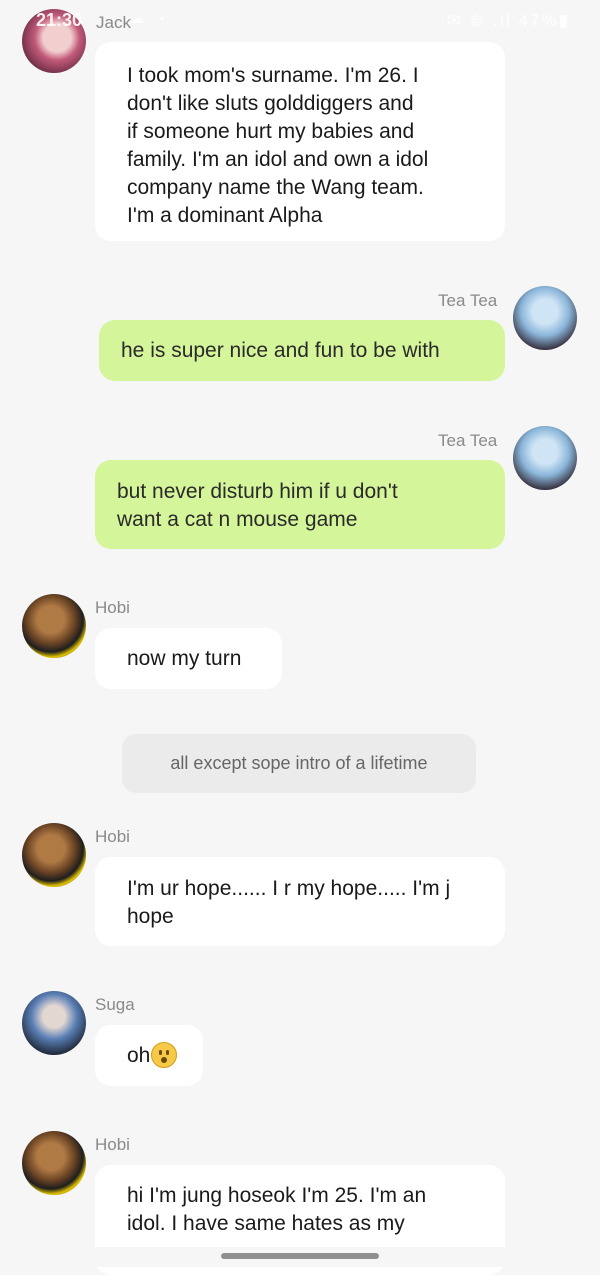 The image size is (600, 1275). I want to click on message-bubble: he is super nice and fun to be with, so click(302, 350).